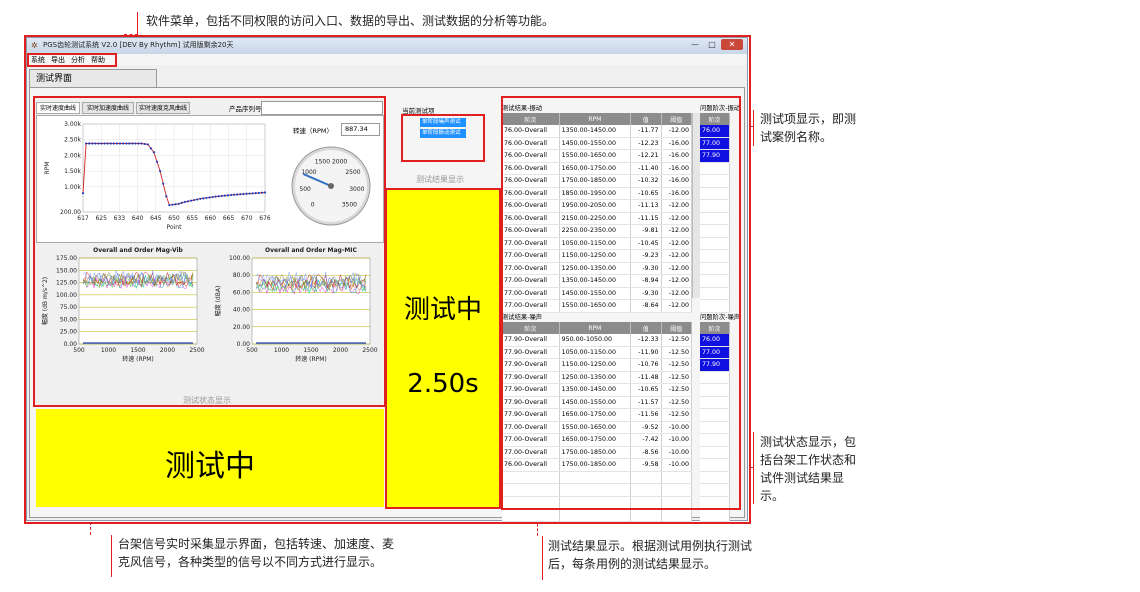  Describe the element at coordinates (350, 21) in the screenshot. I see `annotation-menu: 软件菜单，包括不同权限的访问入口、数据的导出、测试数据的分析等功能。` at that location.